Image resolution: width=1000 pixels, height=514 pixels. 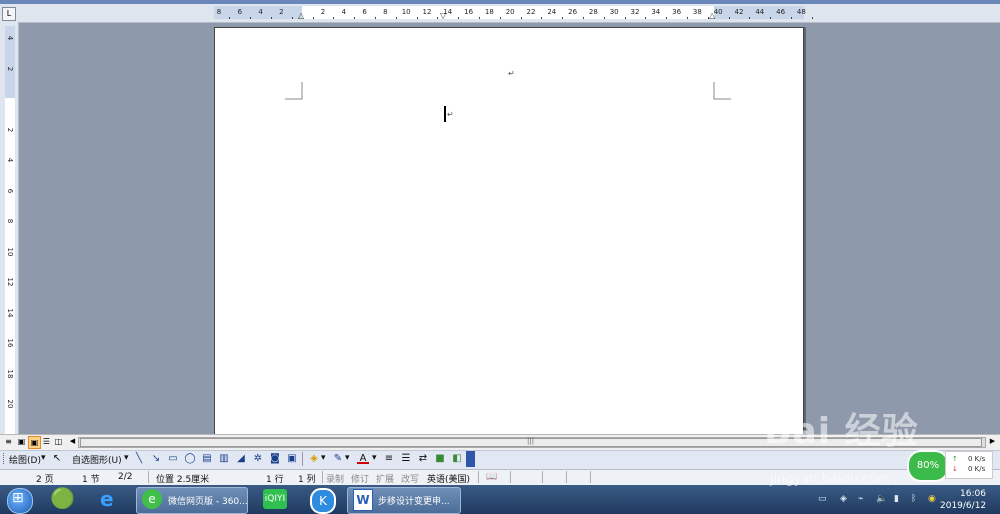 What do you see at coordinates (292, 458) in the screenshot?
I see `picture-icon: ▣` at bounding box center [292, 458].